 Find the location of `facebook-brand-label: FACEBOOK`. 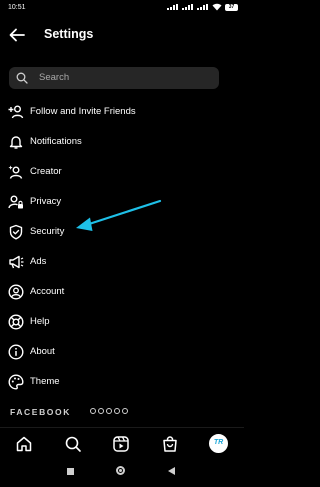

facebook-brand-label: FACEBOOK is located at coordinates (40, 412).